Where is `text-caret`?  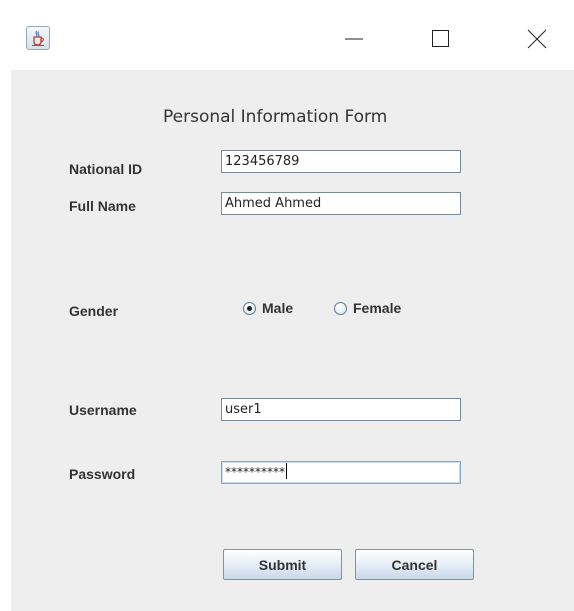 text-caret is located at coordinates (286, 471).